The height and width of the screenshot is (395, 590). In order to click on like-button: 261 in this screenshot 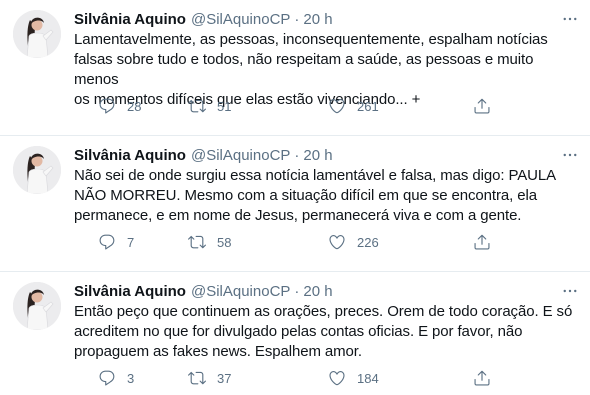, I will do `click(353, 106)`.